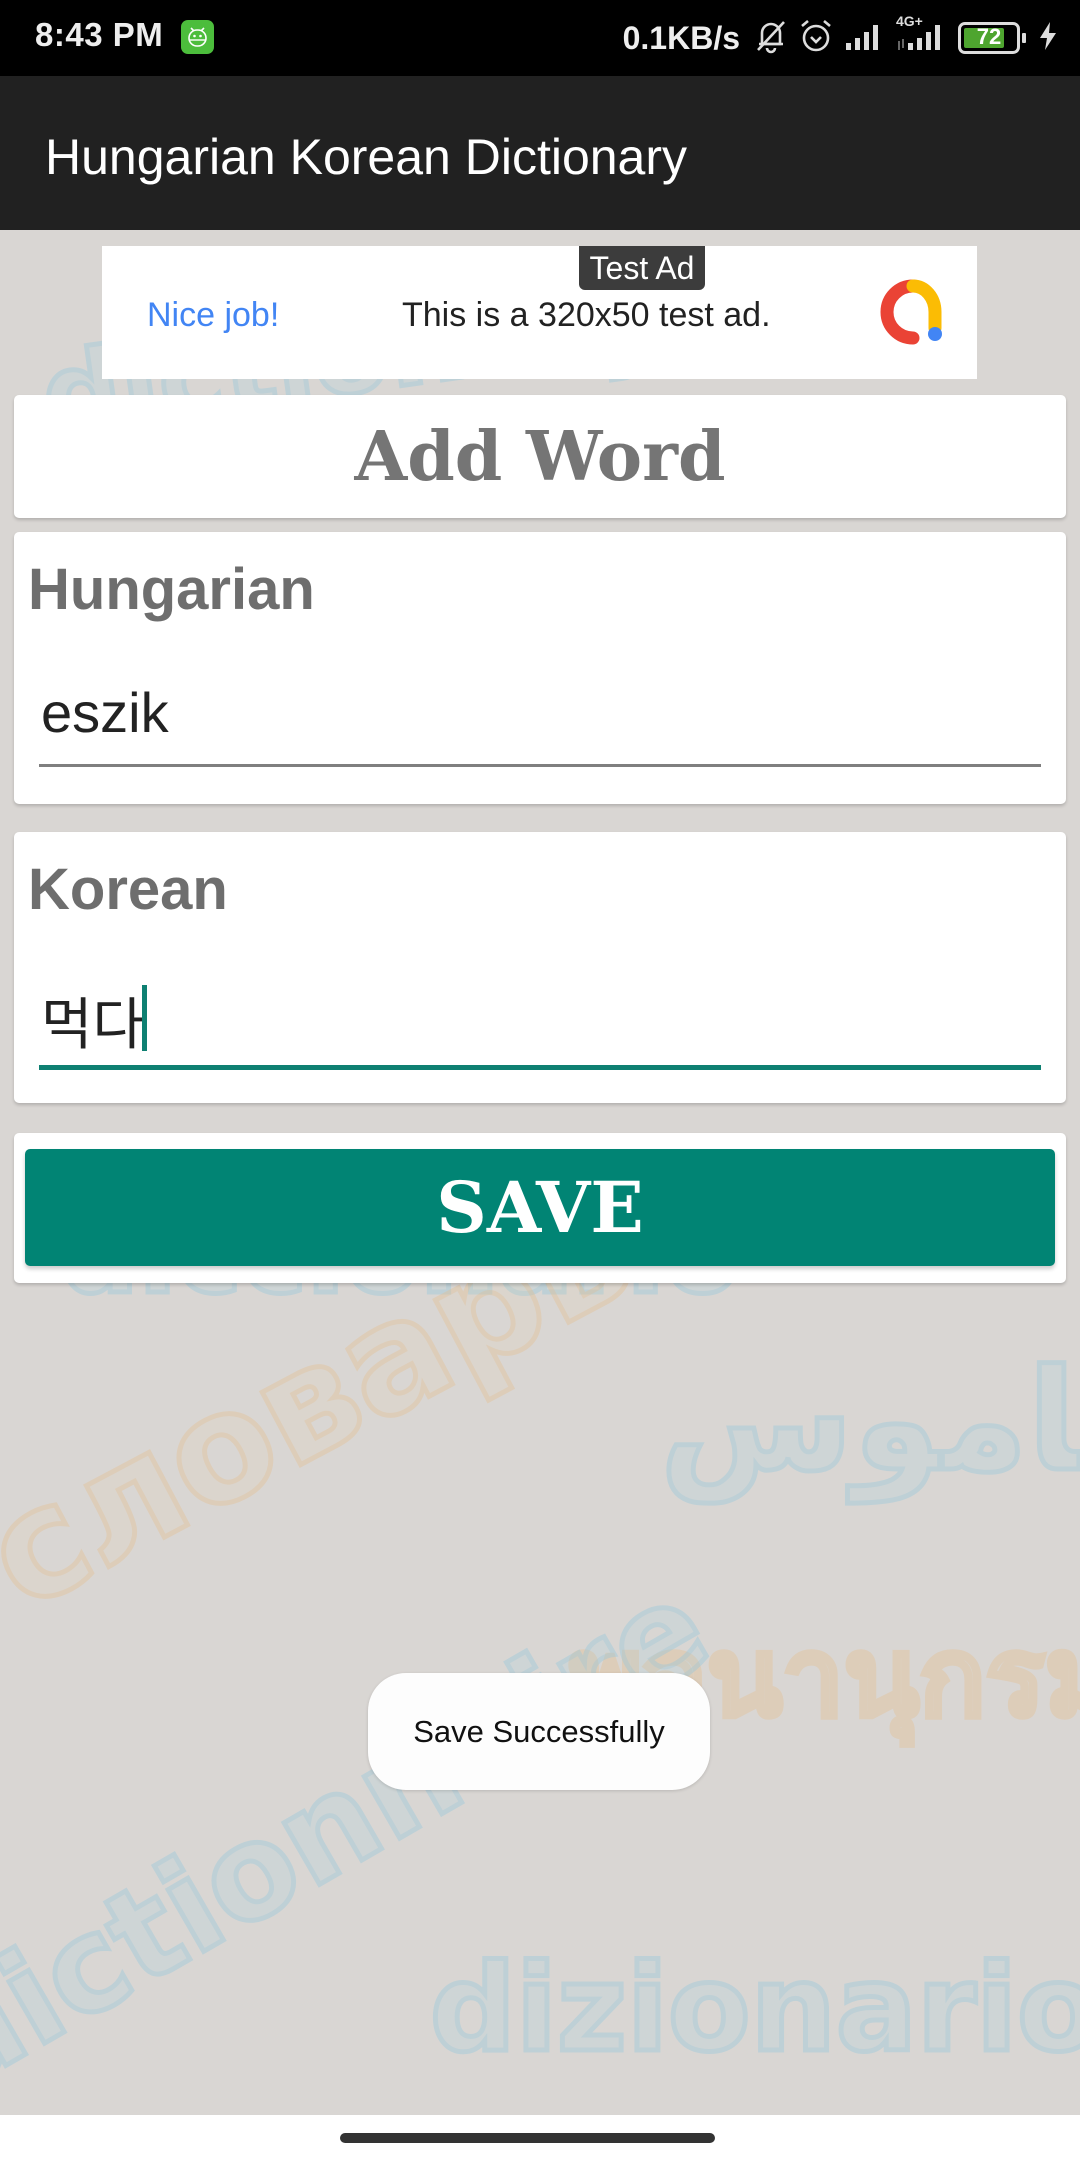  What do you see at coordinates (1048, 38) in the screenshot?
I see `charging-bolt-icon` at bounding box center [1048, 38].